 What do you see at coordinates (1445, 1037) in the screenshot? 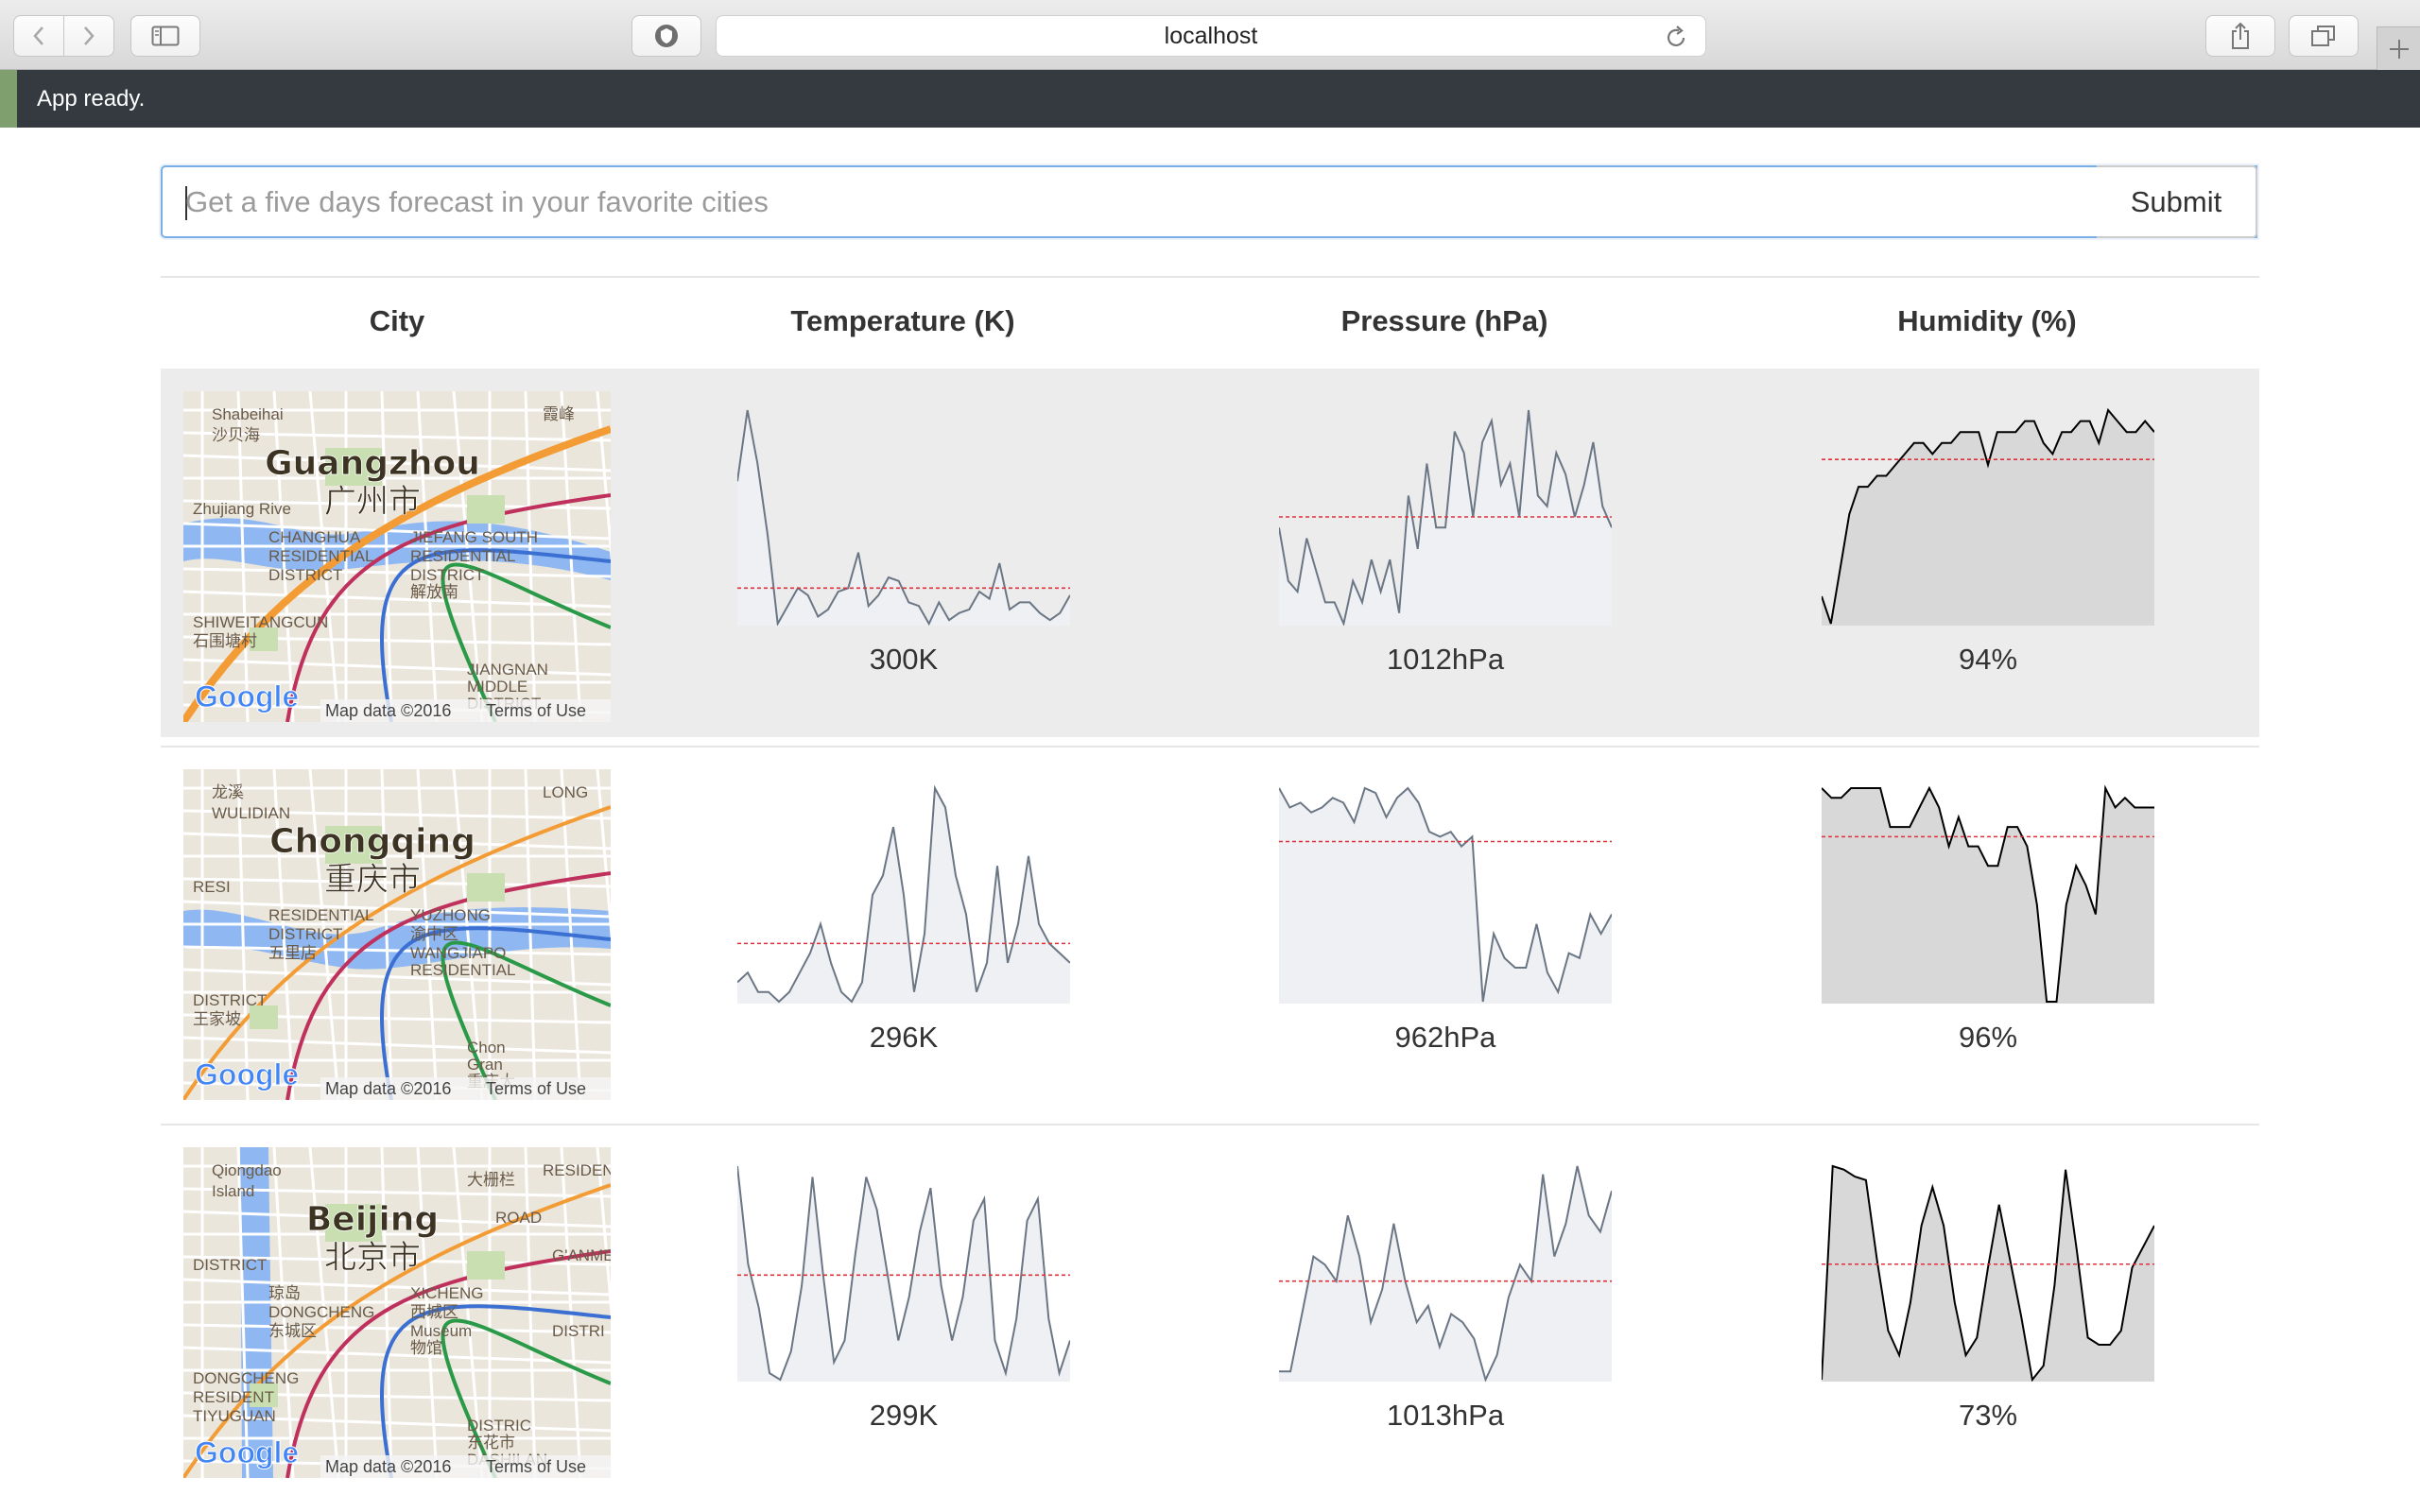
I see `pressure-value: 962hPa` at bounding box center [1445, 1037].